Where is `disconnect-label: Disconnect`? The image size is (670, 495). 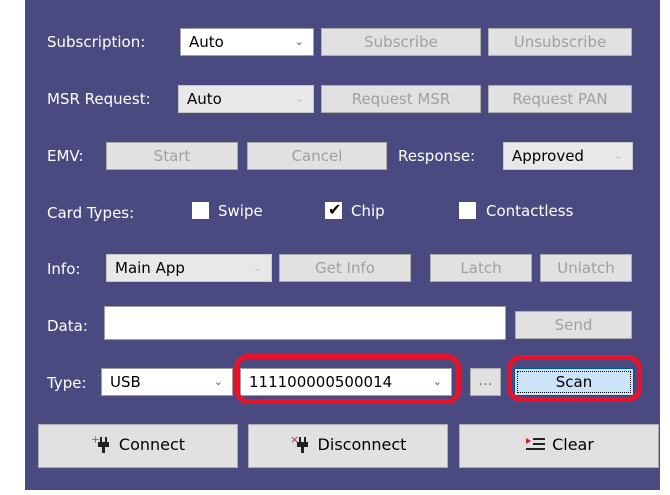 disconnect-label: Disconnect is located at coordinates (362, 444).